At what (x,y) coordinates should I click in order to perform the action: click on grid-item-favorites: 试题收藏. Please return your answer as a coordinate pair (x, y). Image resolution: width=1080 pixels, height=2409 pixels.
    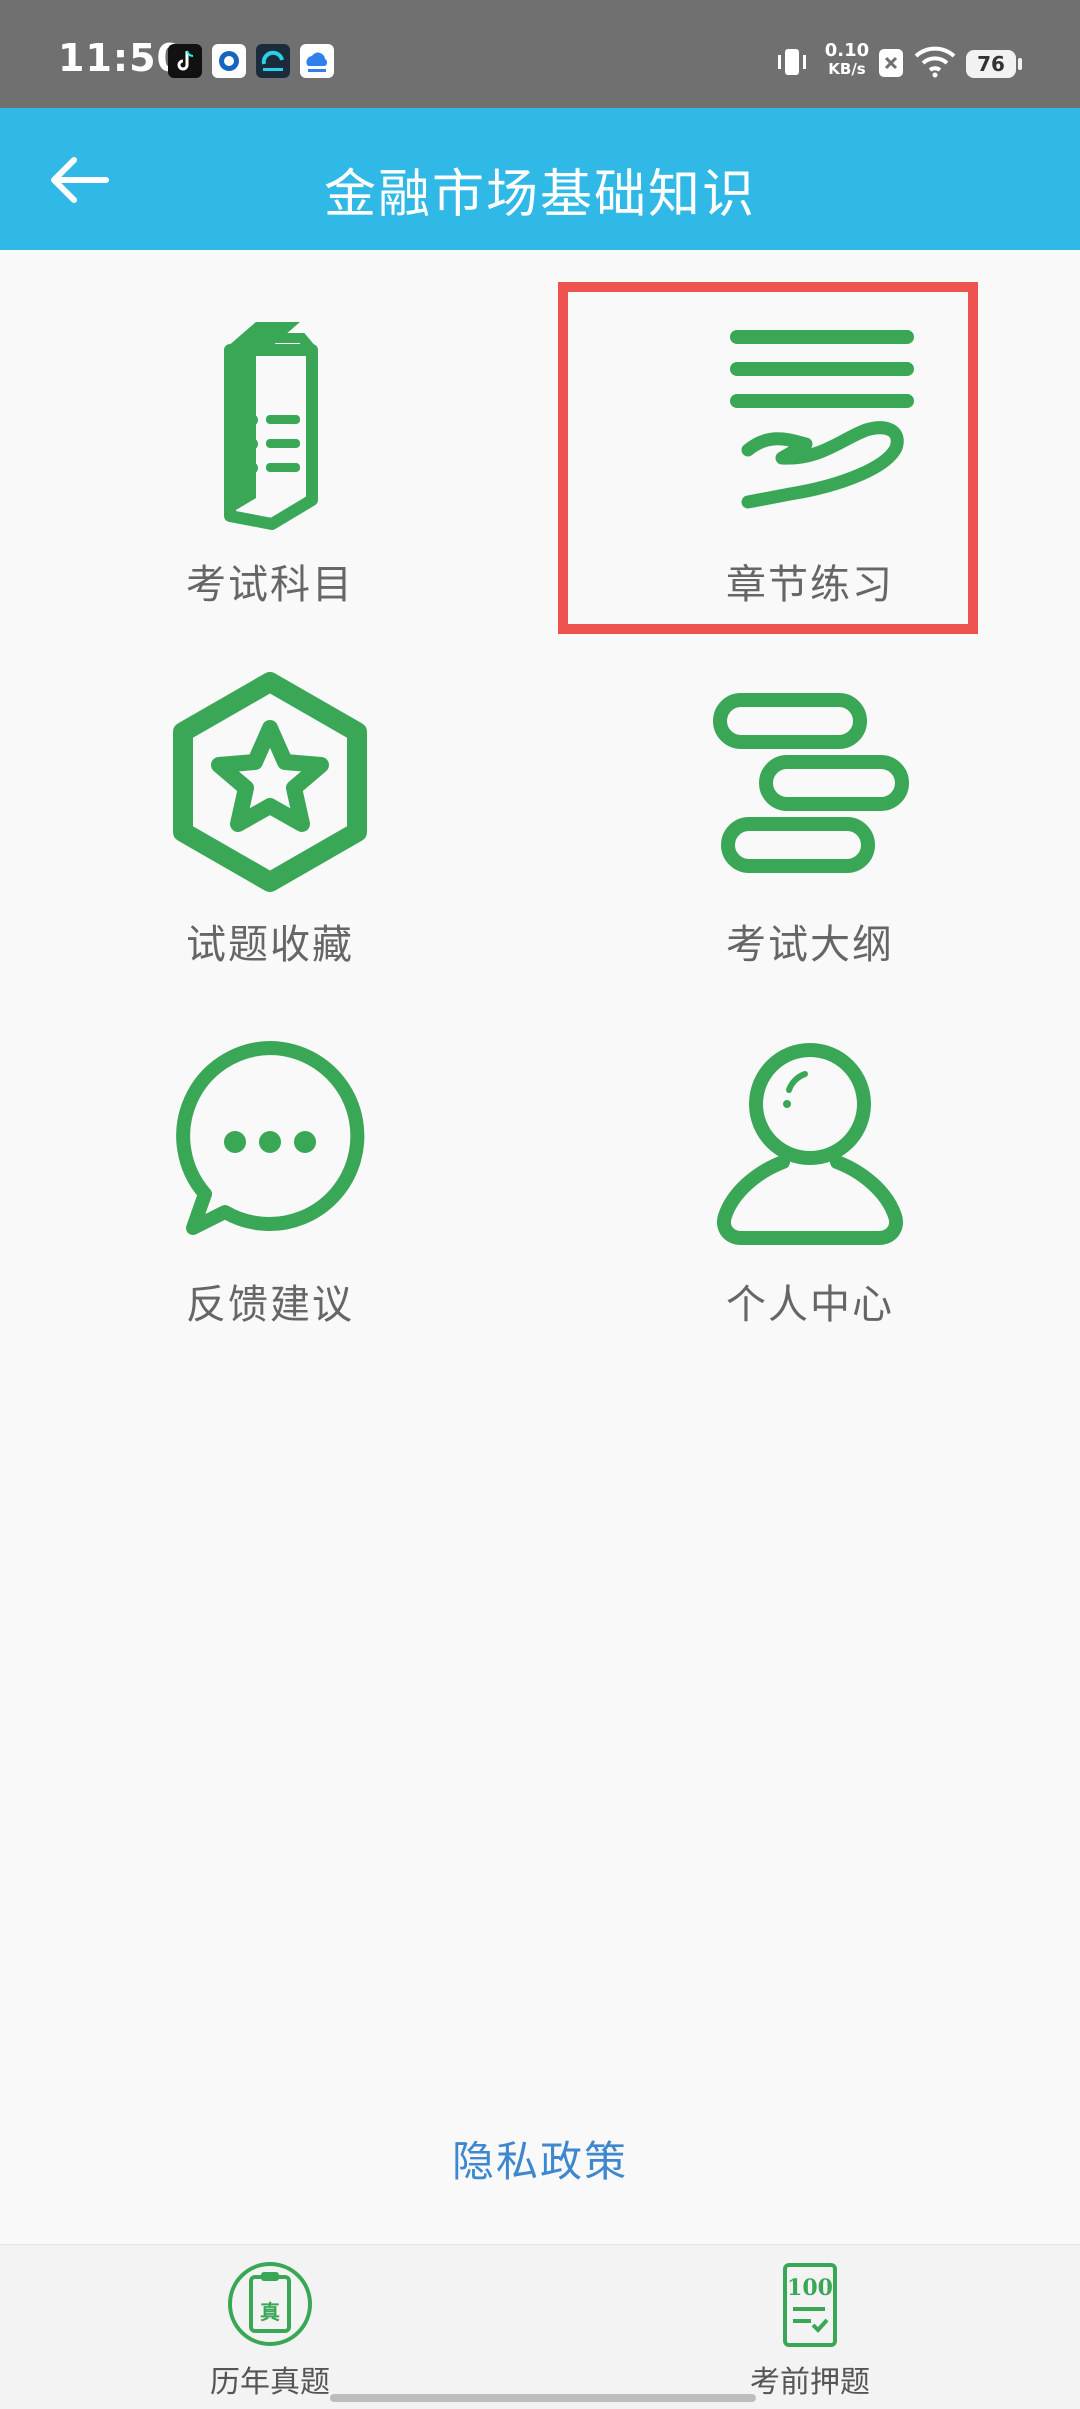
    Looking at the image, I should click on (270, 820).